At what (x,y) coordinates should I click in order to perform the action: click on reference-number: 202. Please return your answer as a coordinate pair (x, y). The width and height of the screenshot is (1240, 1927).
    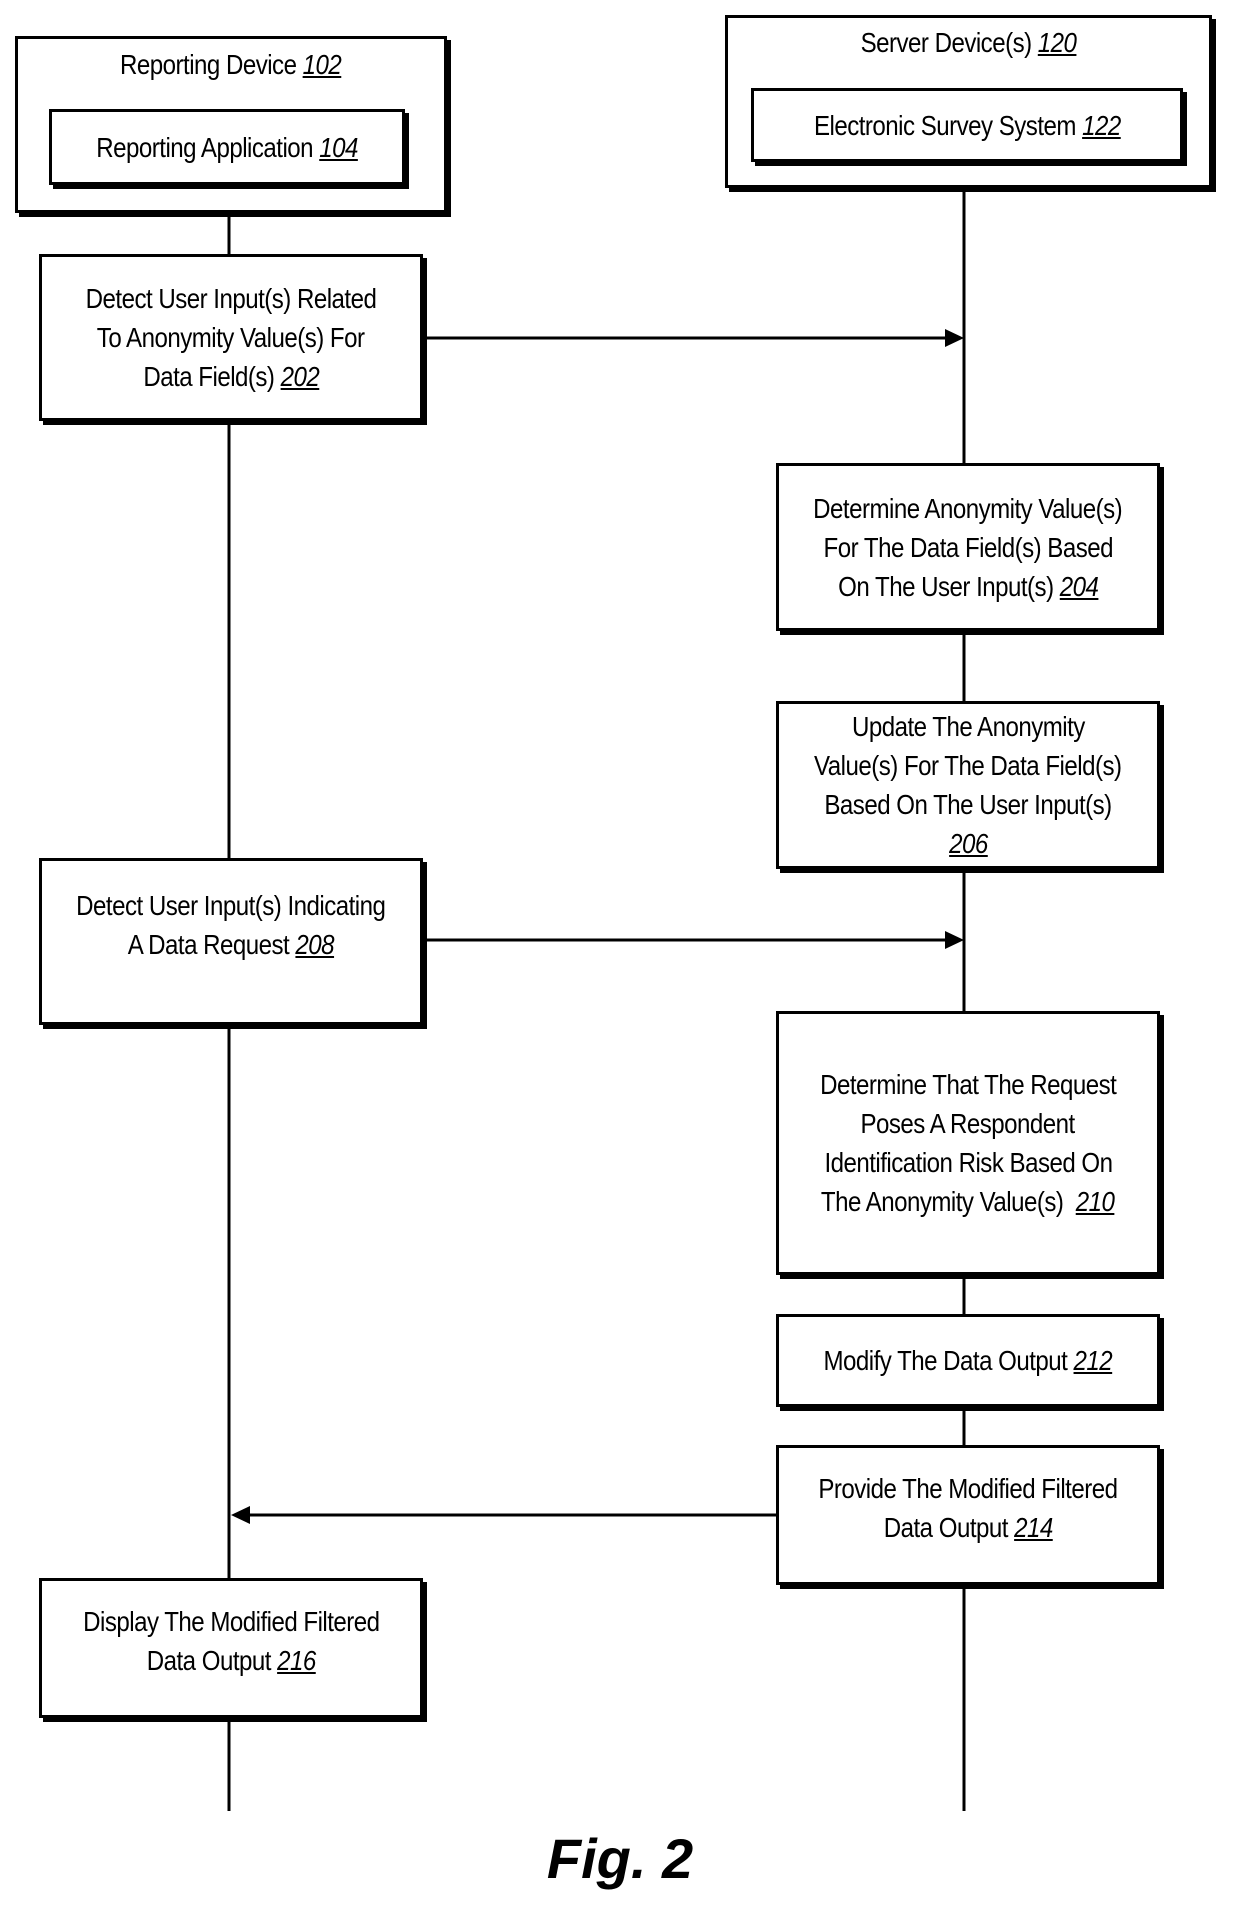
    Looking at the image, I should click on (299, 376).